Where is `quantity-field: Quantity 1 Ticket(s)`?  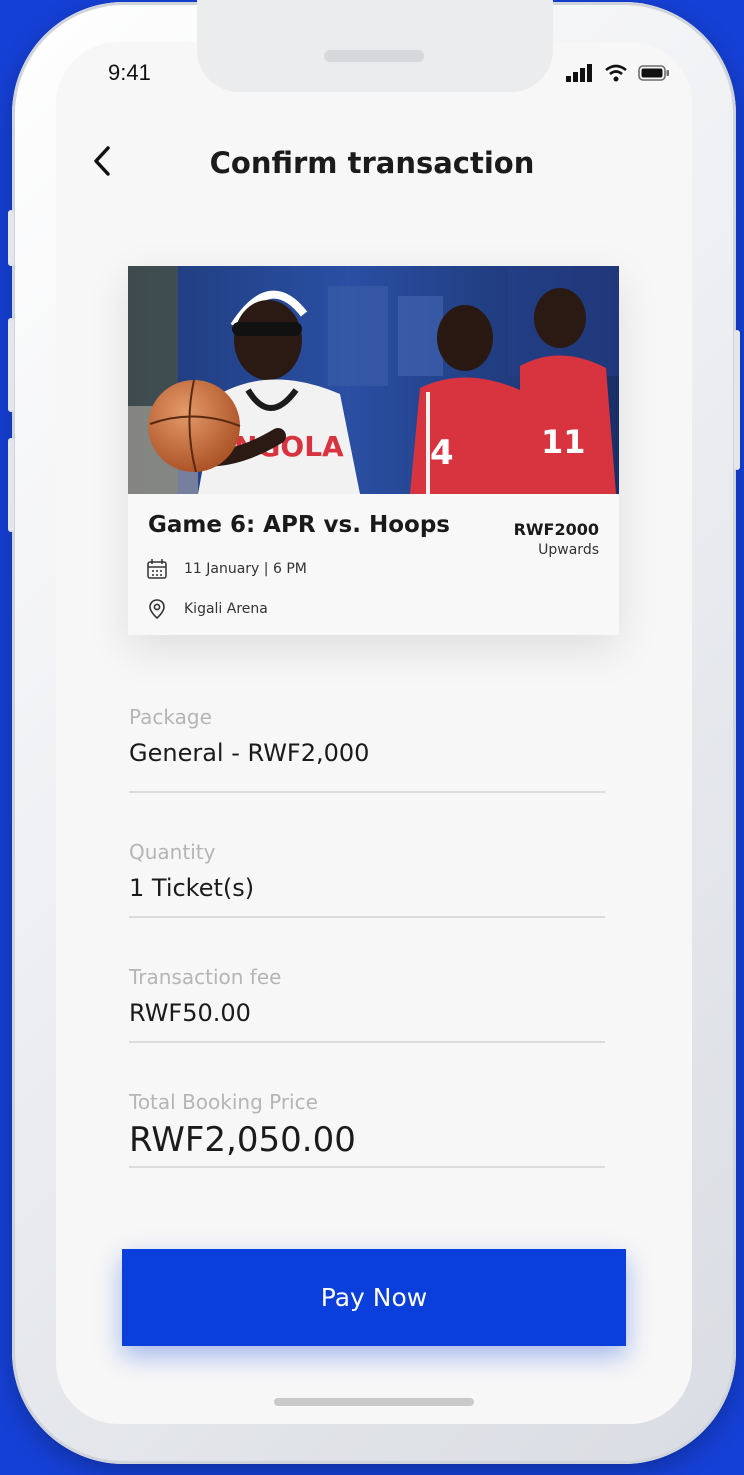
quantity-field: Quantity 1 Ticket(s) is located at coordinates (367, 879).